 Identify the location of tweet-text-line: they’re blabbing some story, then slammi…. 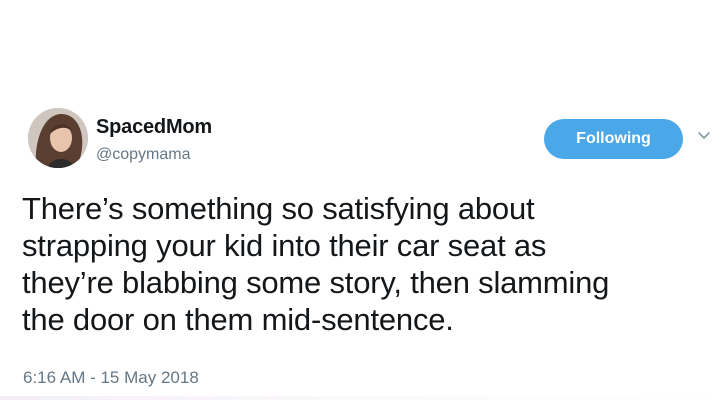
(316, 282).